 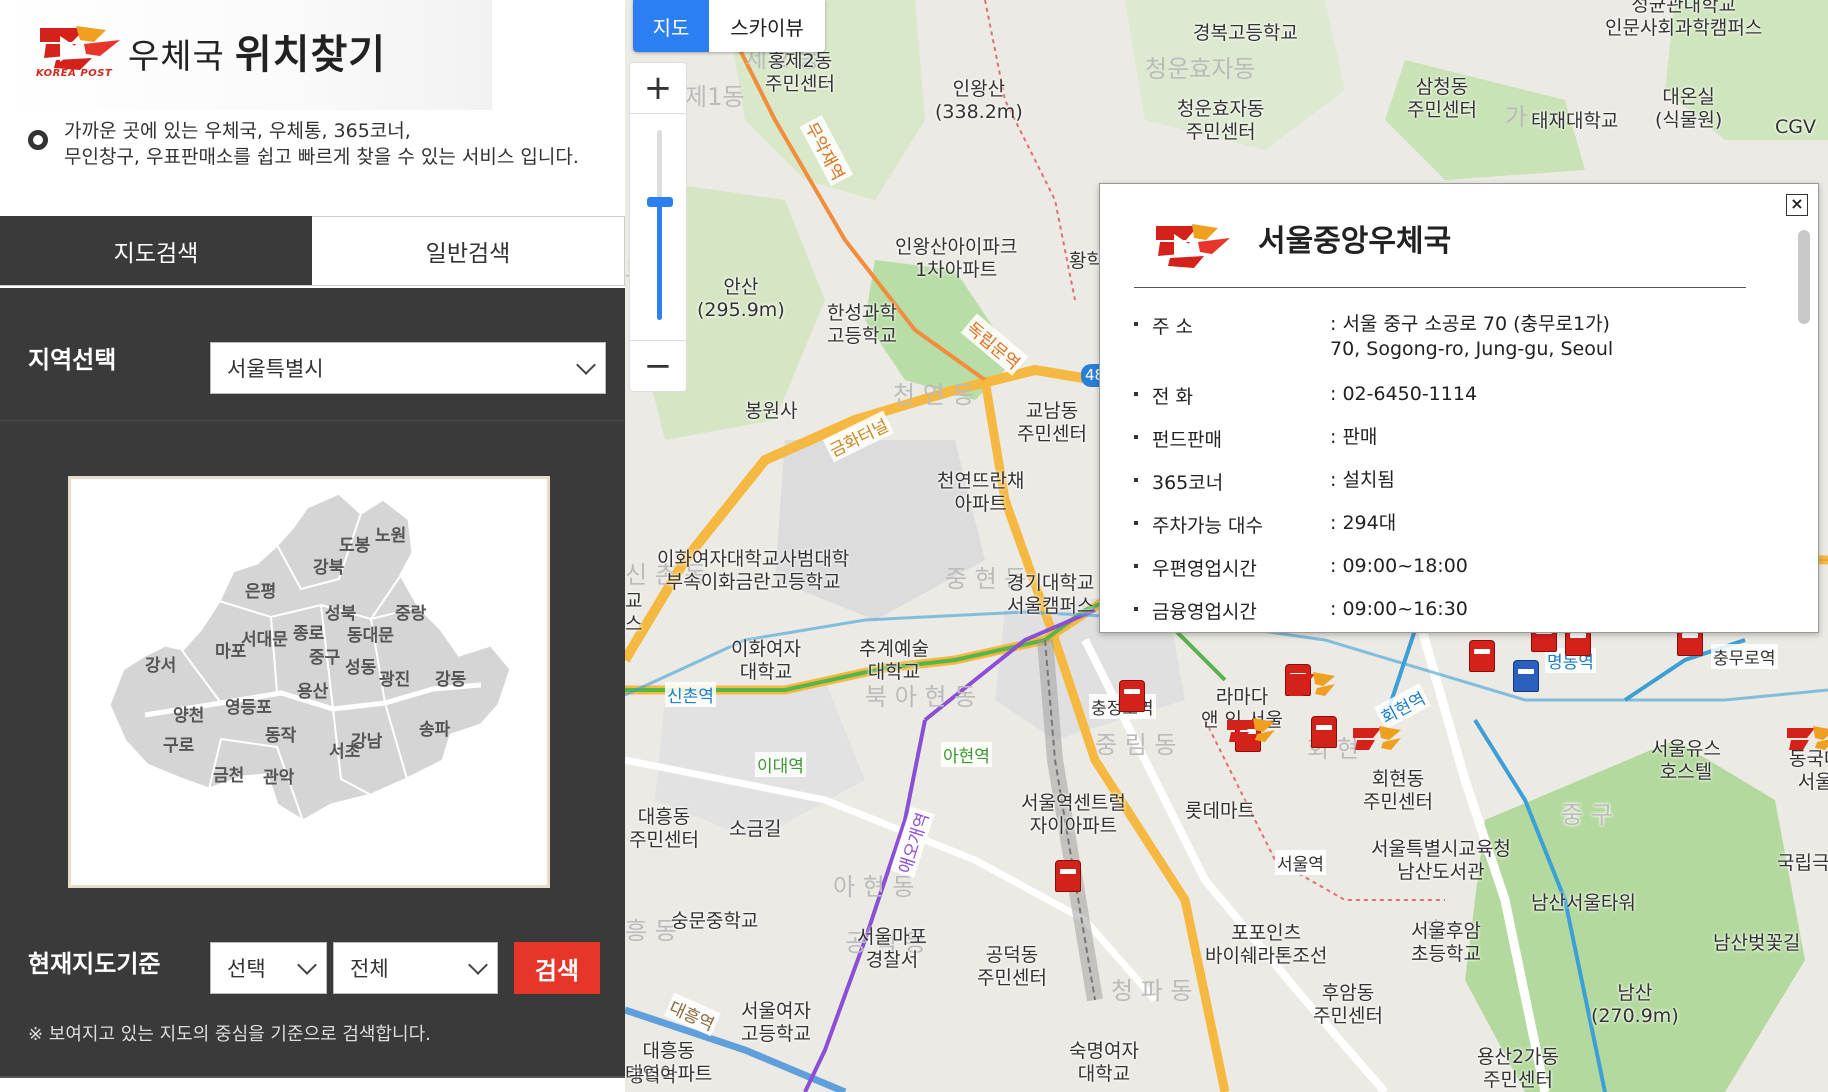 What do you see at coordinates (894, 661) in the screenshot?
I see `place-label: 추계예술 대학교` at bounding box center [894, 661].